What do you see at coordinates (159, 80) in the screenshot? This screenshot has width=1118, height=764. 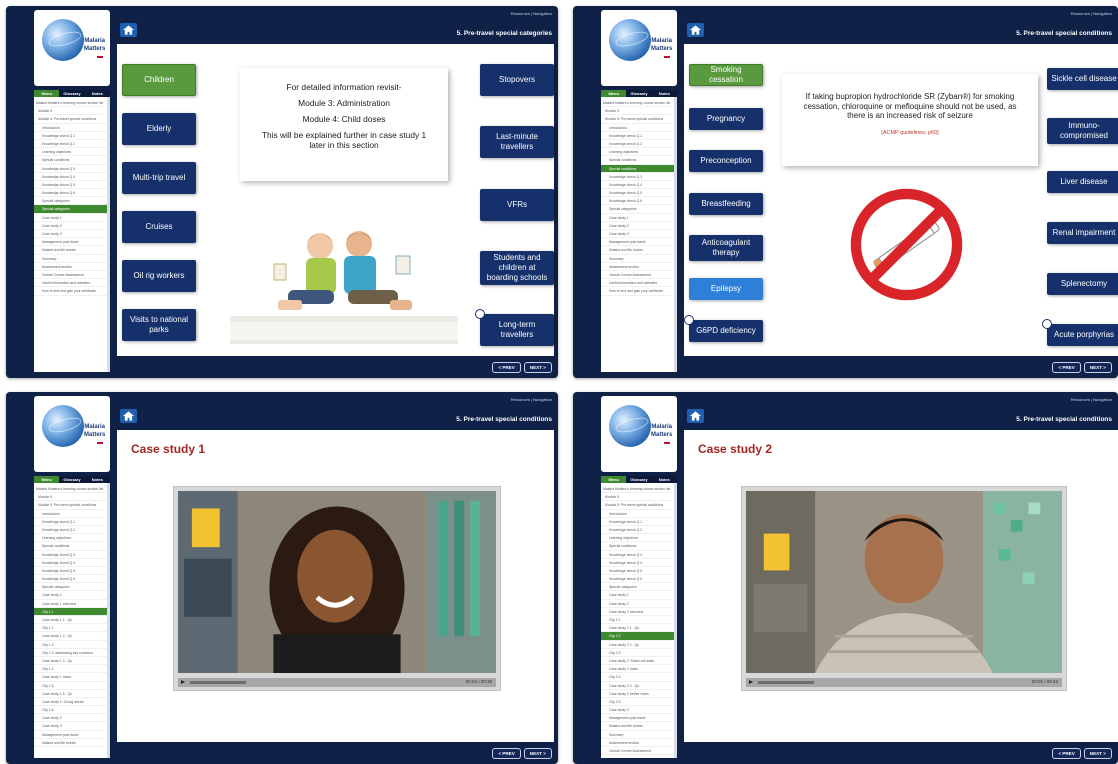 I see `children-button: Children` at bounding box center [159, 80].